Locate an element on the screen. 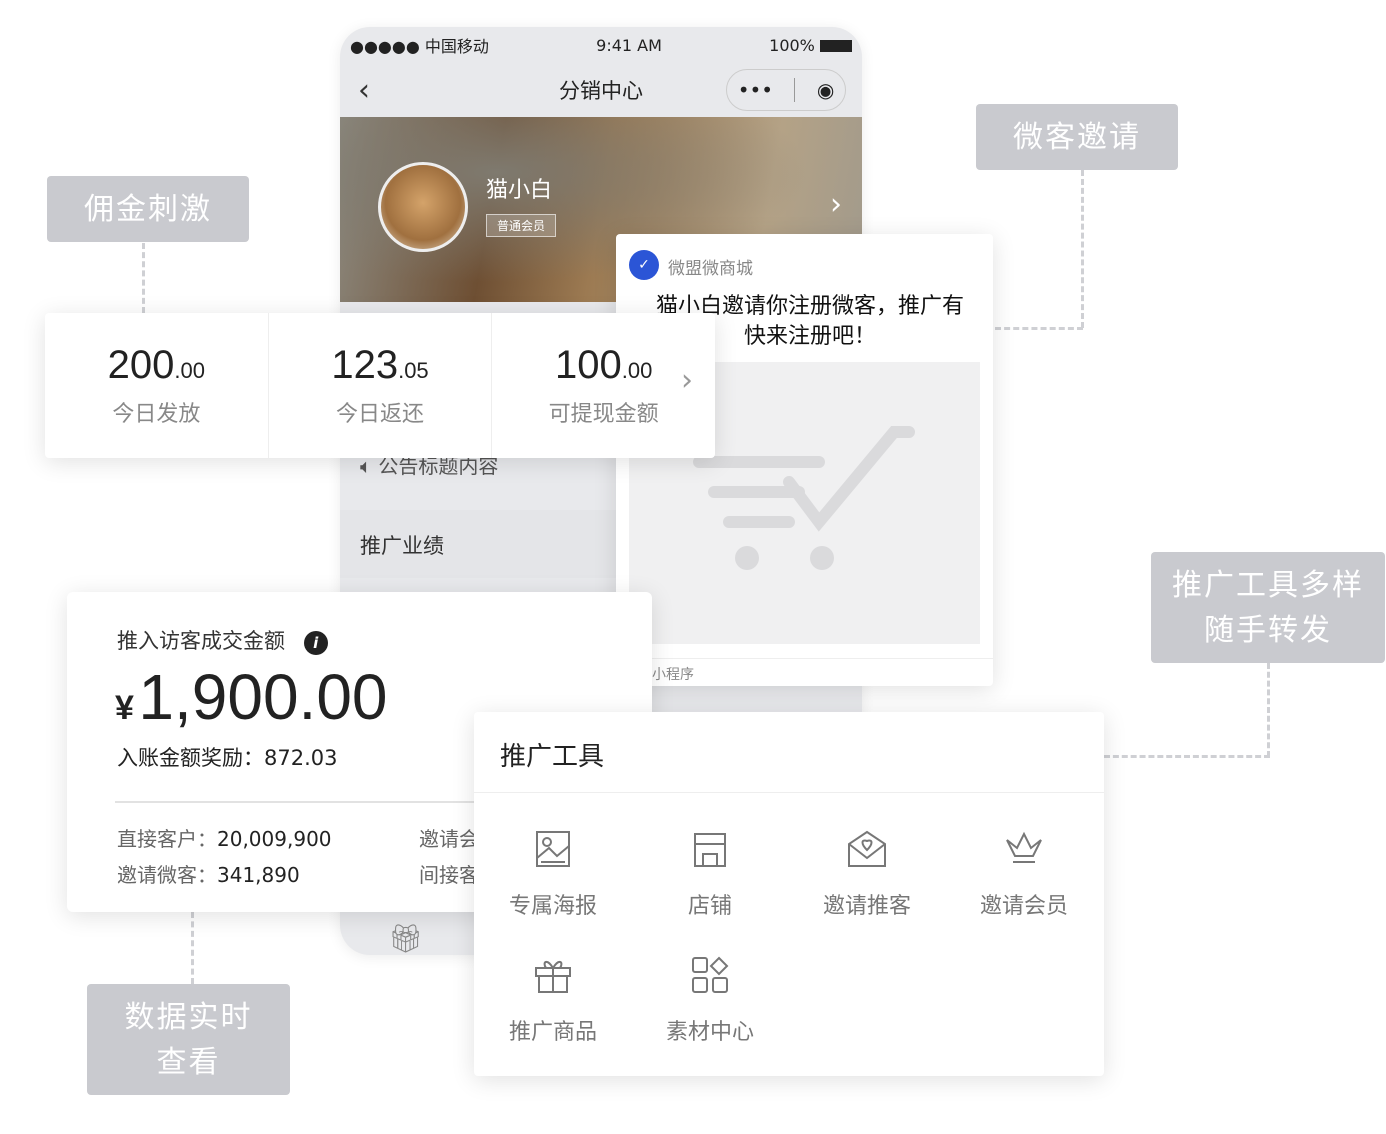 The image size is (1386, 1134). tools-panel: 推广工具 专属海报 店铺 邀请推客 邀请会员 推广商品 素材中心 is located at coordinates (789, 894).